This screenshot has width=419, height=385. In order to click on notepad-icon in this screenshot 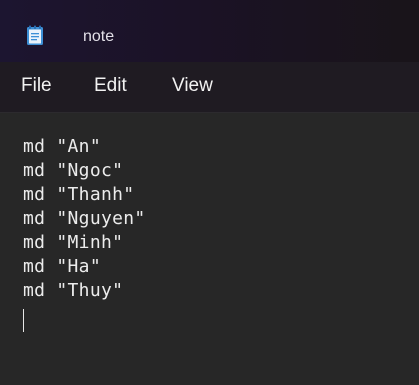, I will do `click(35, 35)`.